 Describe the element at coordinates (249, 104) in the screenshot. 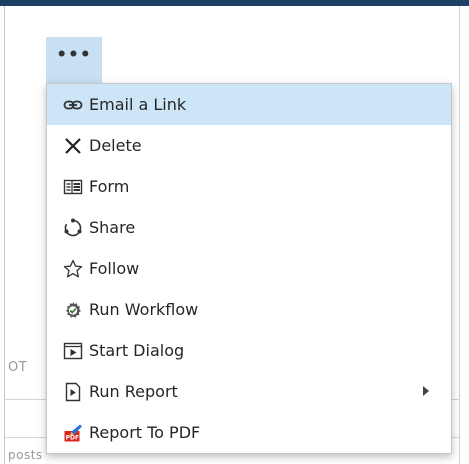

I see `menu-item-email-a-link: Email a Link` at that location.